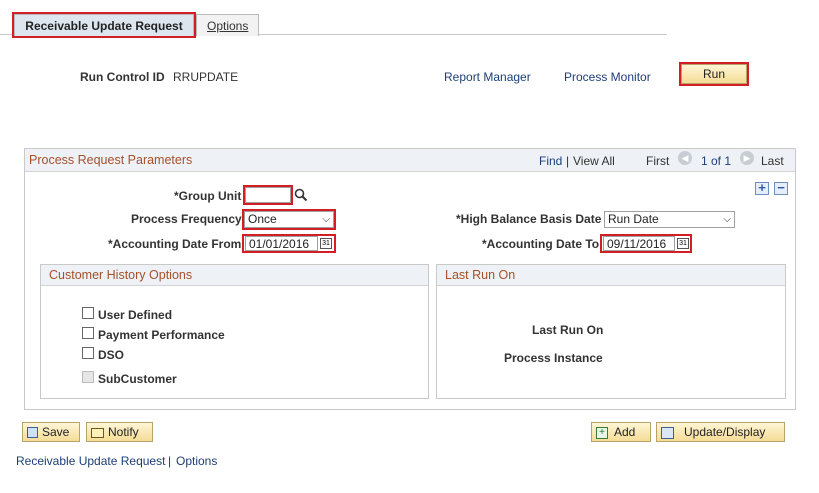 This screenshot has height=493, width=819. What do you see at coordinates (175, 244) in the screenshot?
I see `accounting-date-from-label: *Accounting Date From` at bounding box center [175, 244].